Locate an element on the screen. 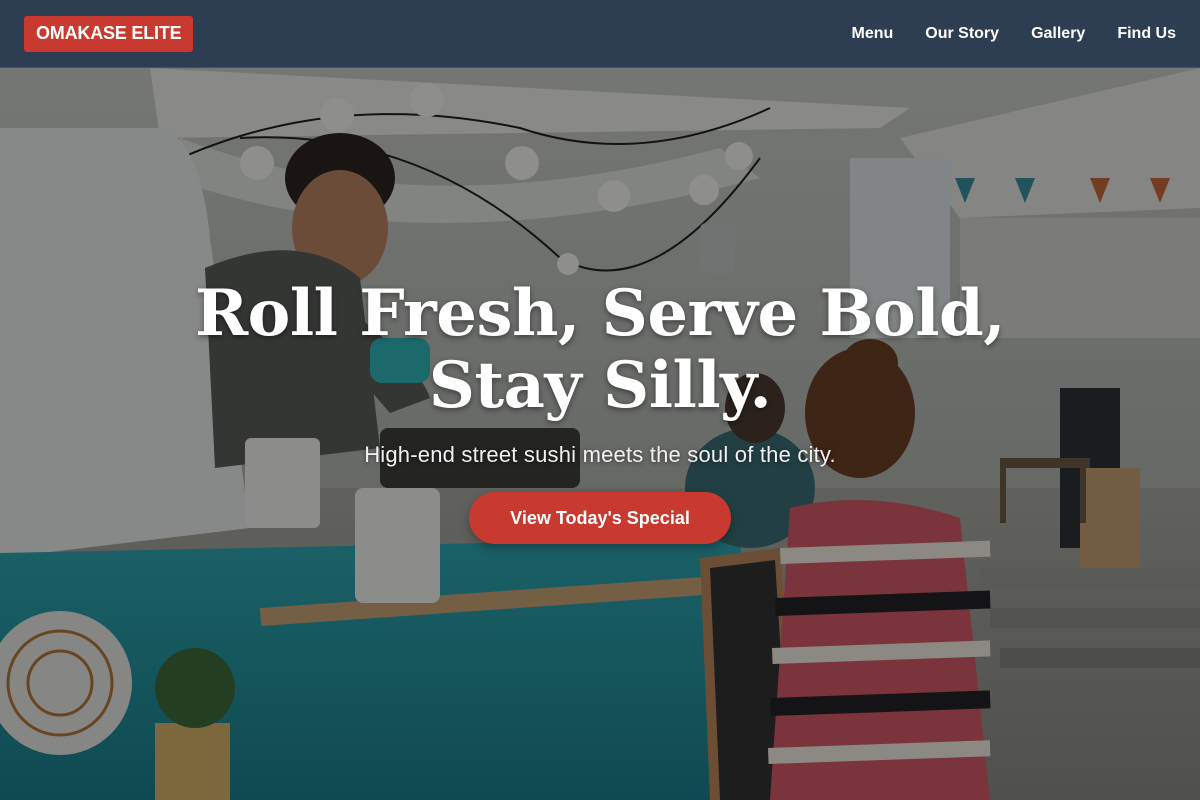  hero-title: Roll Fresh, Serve Bold, Stay Silly. is located at coordinates (600, 349).